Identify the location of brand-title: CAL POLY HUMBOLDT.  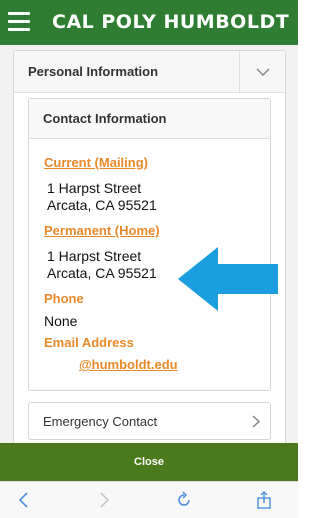
(171, 22).